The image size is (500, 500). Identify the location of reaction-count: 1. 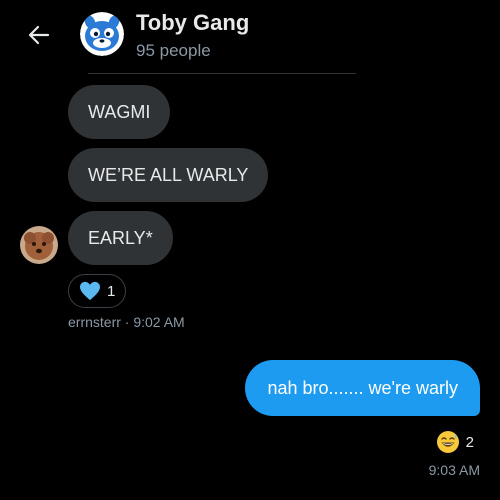
(111, 291).